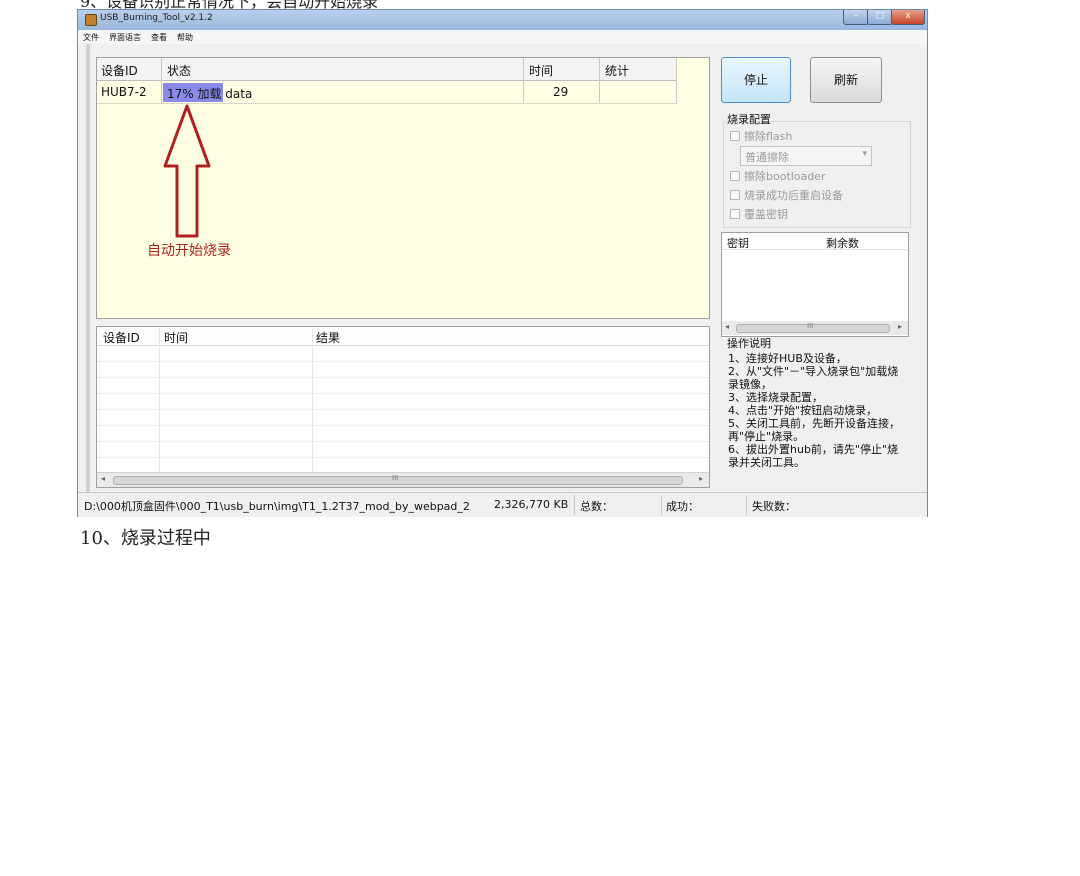 This screenshot has width=1080, height=876. Describe the element at coordinates (502, 20) in the screenshot. I see `title-bar: USB_Burning_Tool_v2.1.2 – □ x` at that location.